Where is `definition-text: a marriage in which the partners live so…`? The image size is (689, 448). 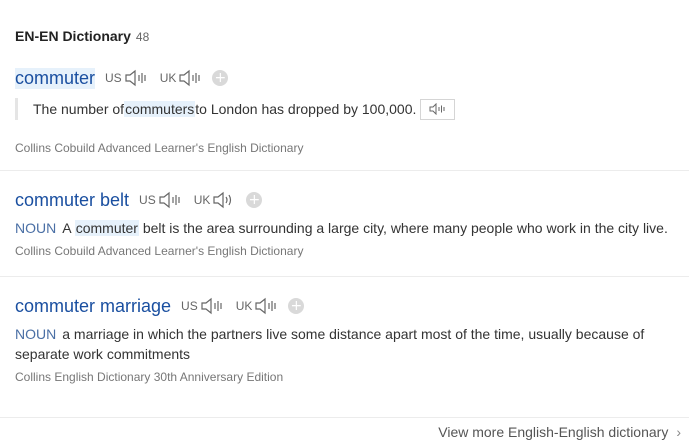
definition-text: a marriage in which the partners live so… is located at coordinates (330, 344).